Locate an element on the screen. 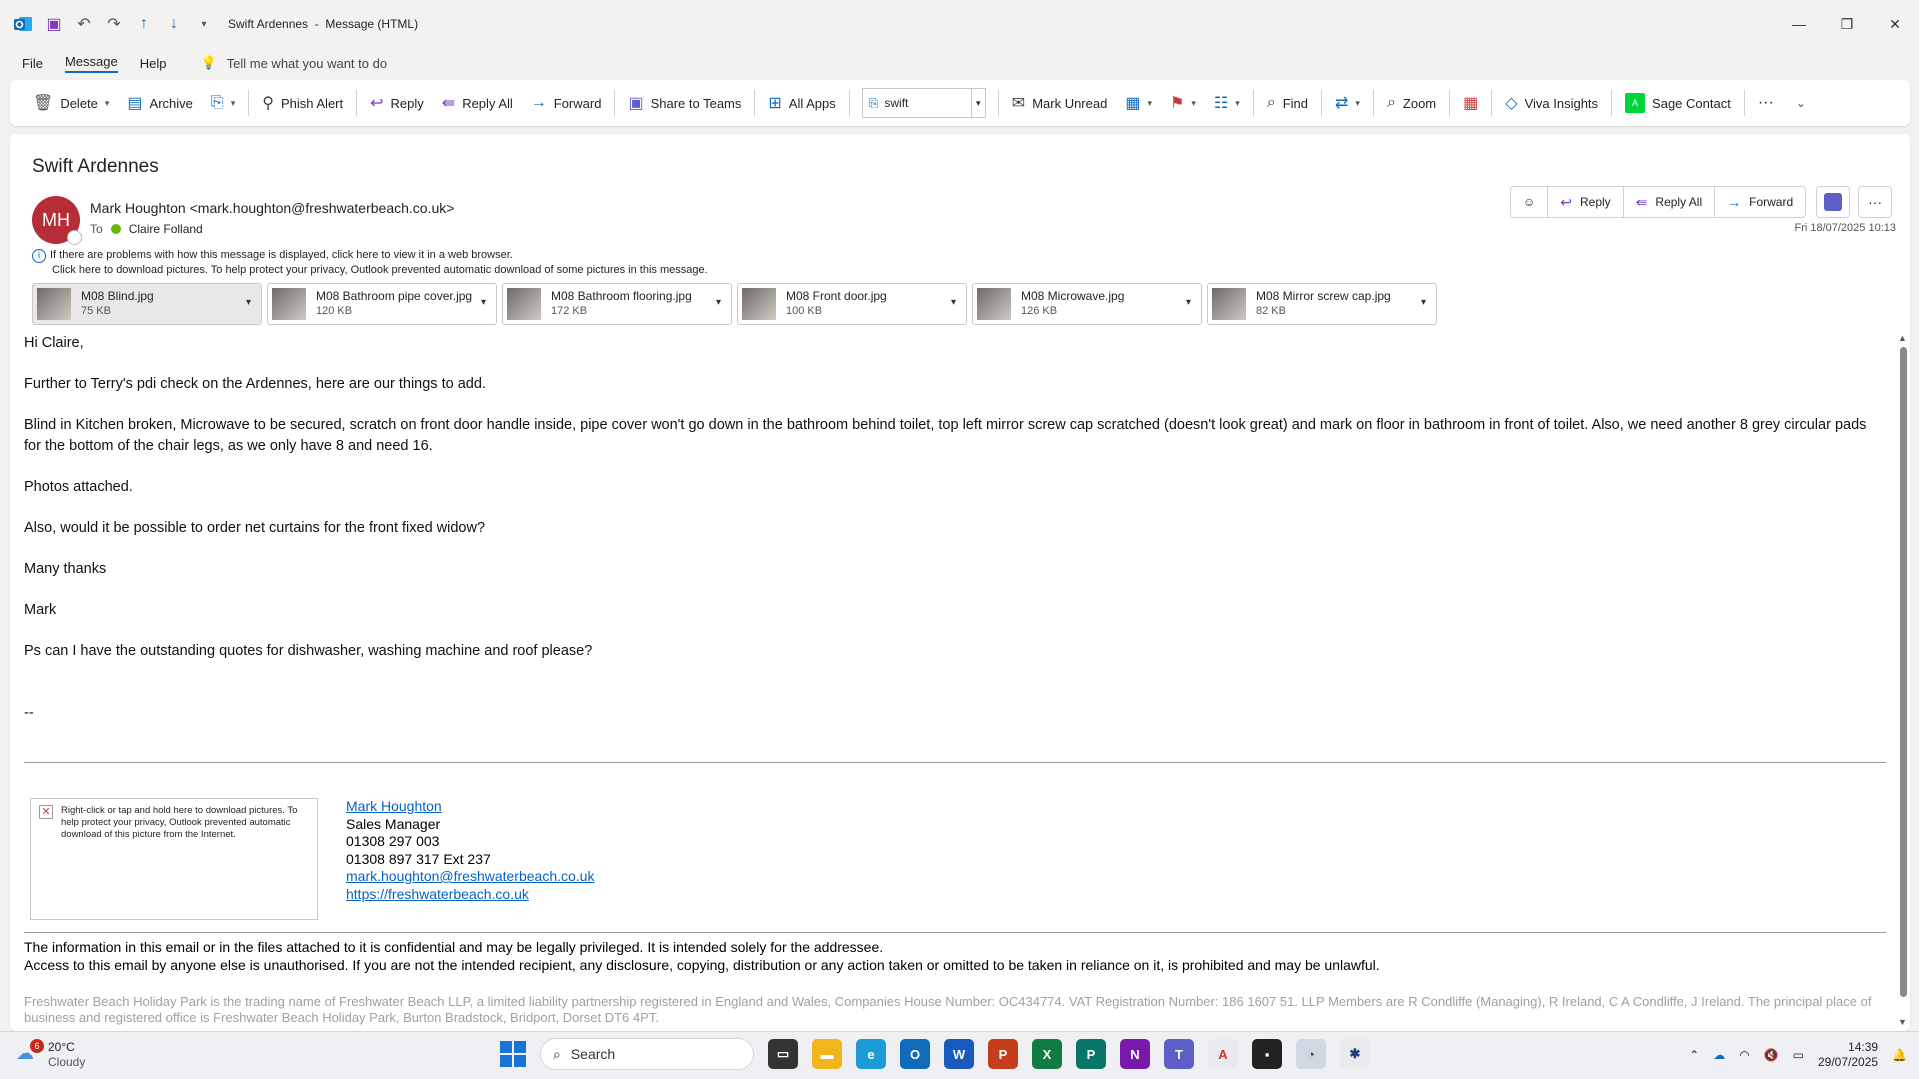 This screenshot has height=1079, width=1919. more-actions-button: ··· is located at coordinates (1875, 202).